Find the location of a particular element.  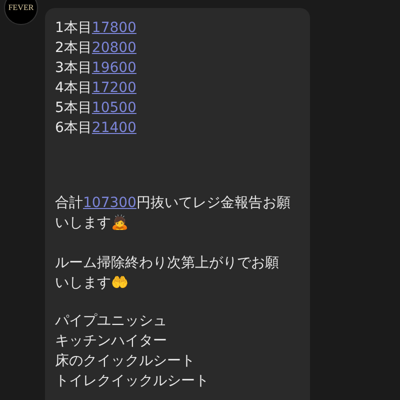

supply-item: トイレクイックルシート is located at coordinates (132, 381).